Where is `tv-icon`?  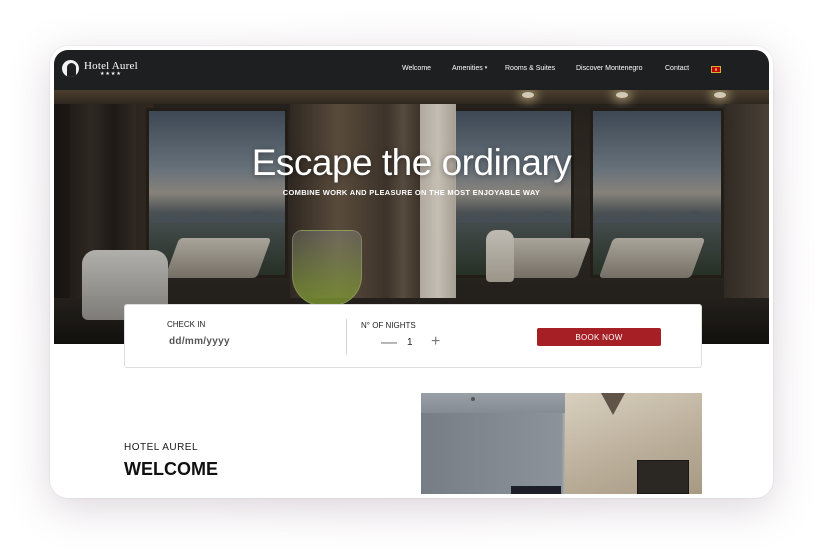
tv-icon is located at coordinates (663, 477).